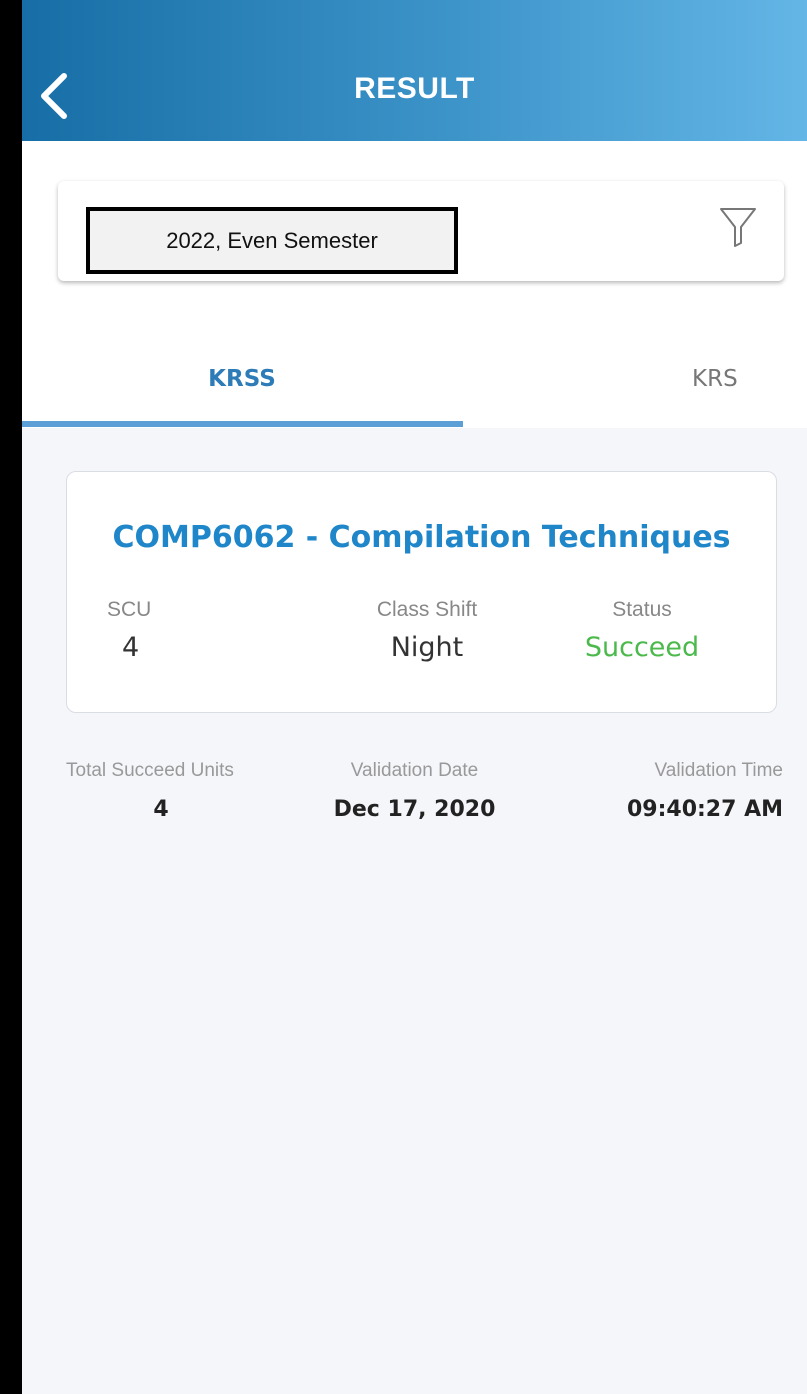 The image size is (807, 1394). What do you see at coordinates (129, 609) in the screenshot?
I see `scu-label: SCU` at bounding box center [129, 609].